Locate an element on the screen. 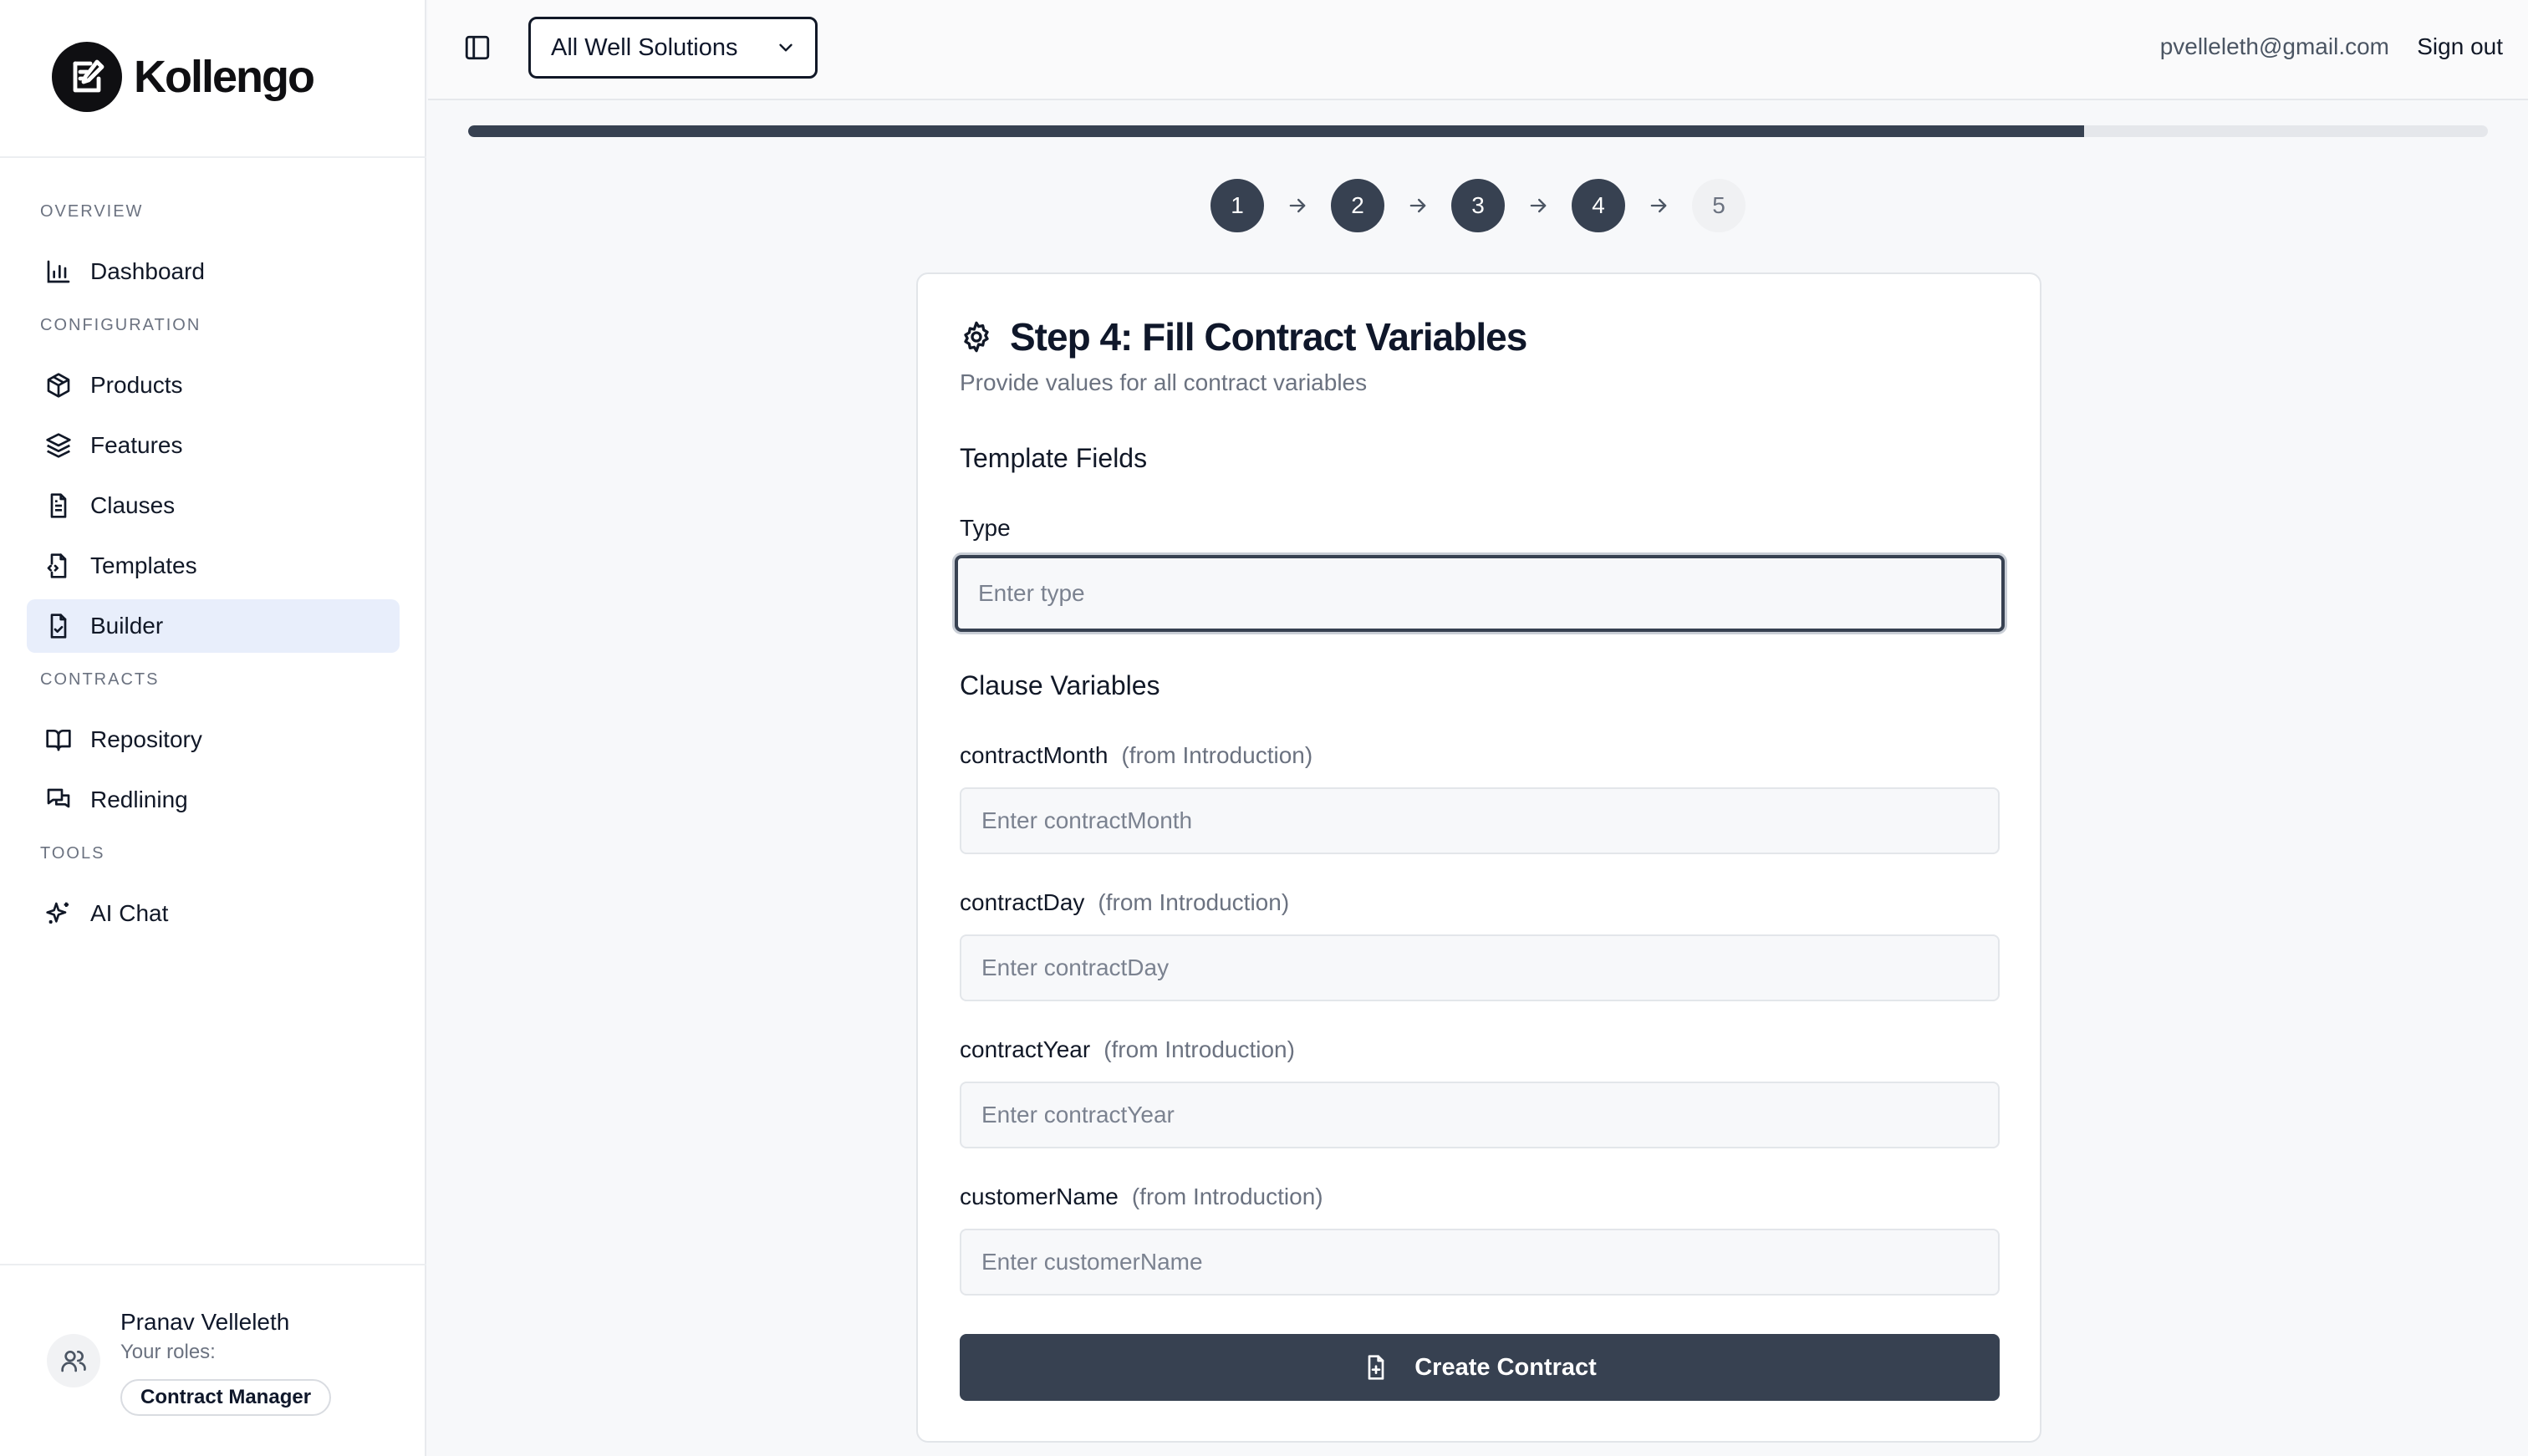 The image size is (2528, 1456). sidebar-item-ai-chat: AI Chat is located at coordinates (213, 913).